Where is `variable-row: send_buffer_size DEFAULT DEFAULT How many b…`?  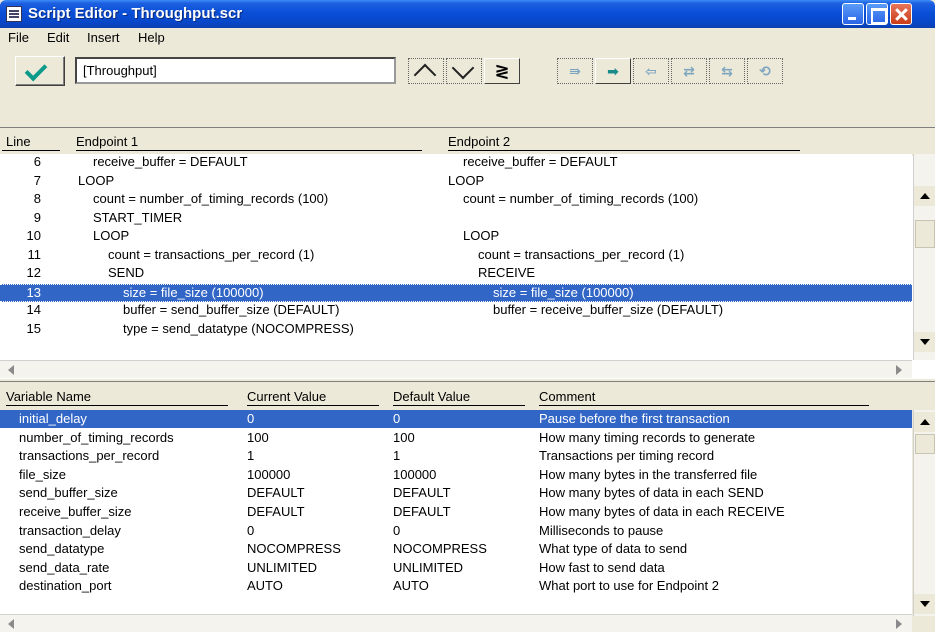
variable-row: send_buffer_size DEFAULT DEFAULT How many b… is located at coordinates (456, 493).